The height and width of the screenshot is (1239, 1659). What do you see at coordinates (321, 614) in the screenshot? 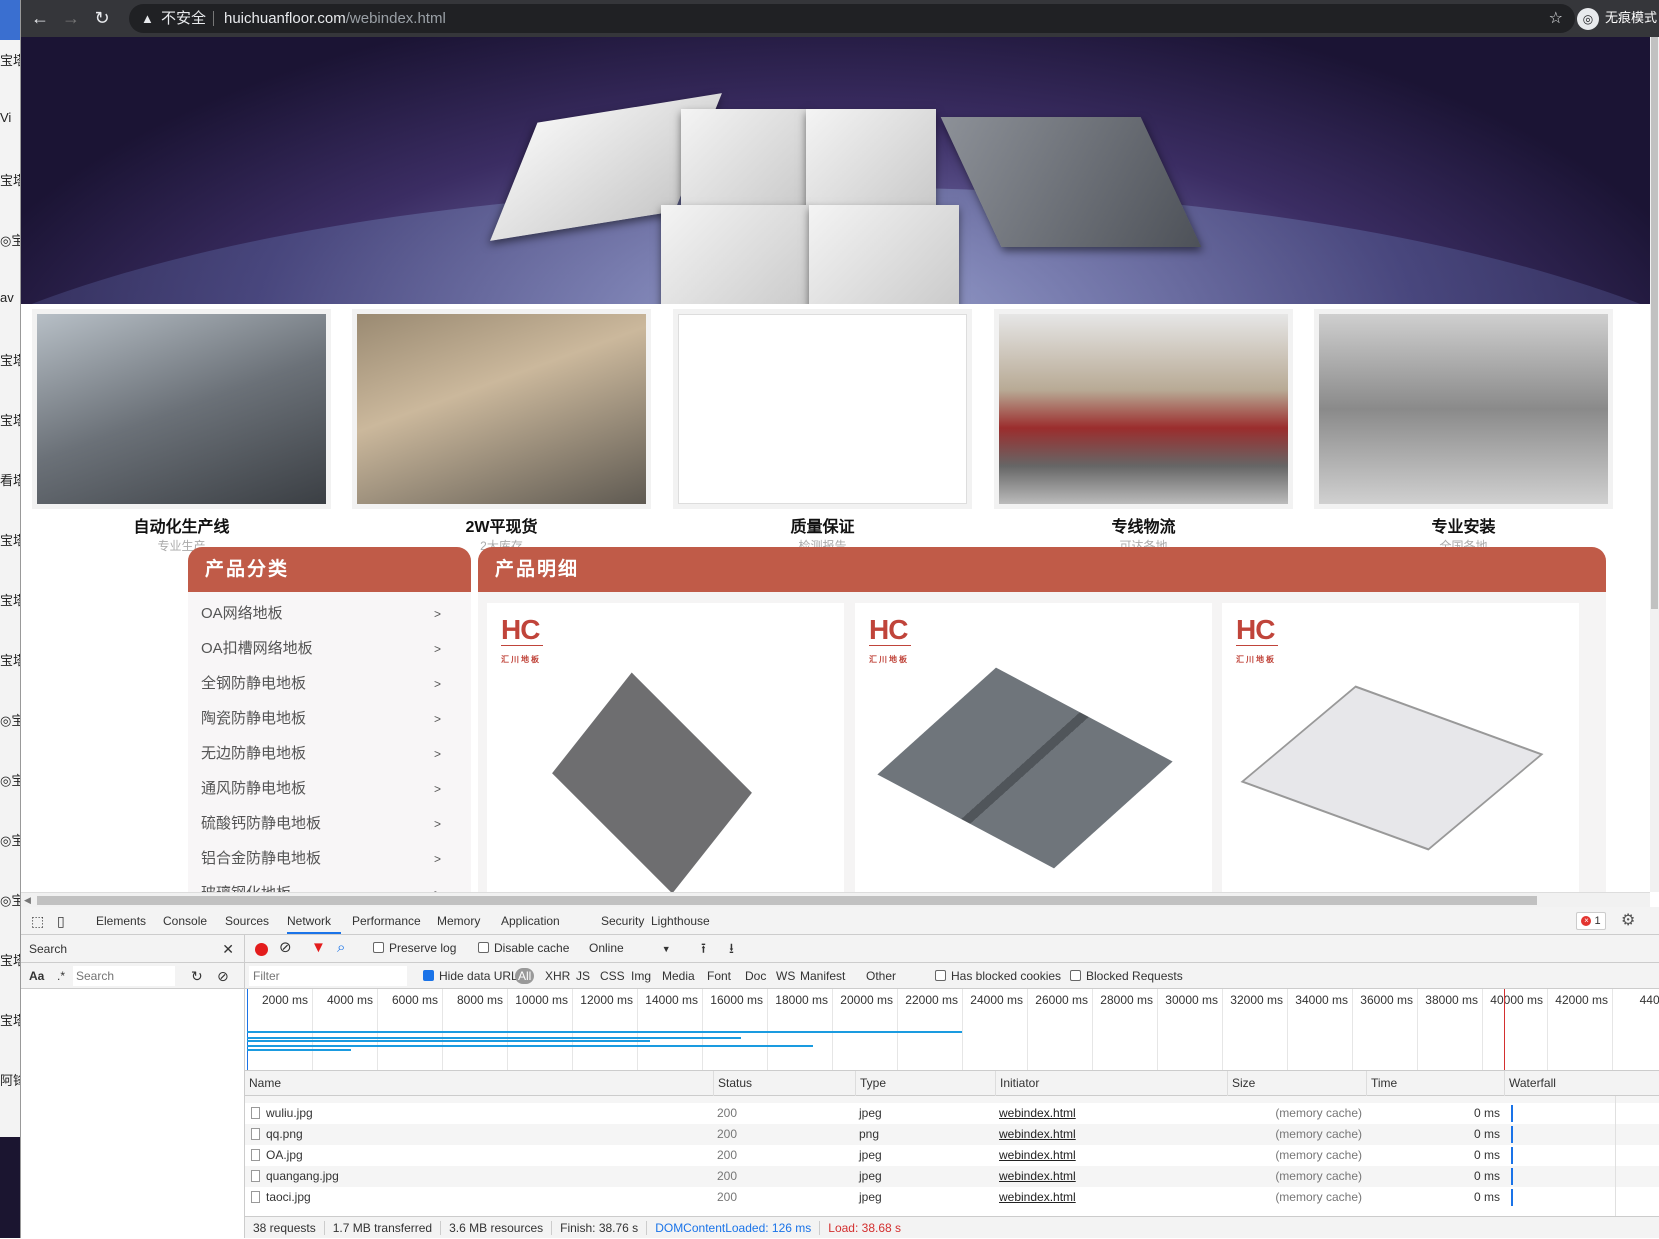
I see `category-item: OA网络地板 >` at bounding box center [321, 614].